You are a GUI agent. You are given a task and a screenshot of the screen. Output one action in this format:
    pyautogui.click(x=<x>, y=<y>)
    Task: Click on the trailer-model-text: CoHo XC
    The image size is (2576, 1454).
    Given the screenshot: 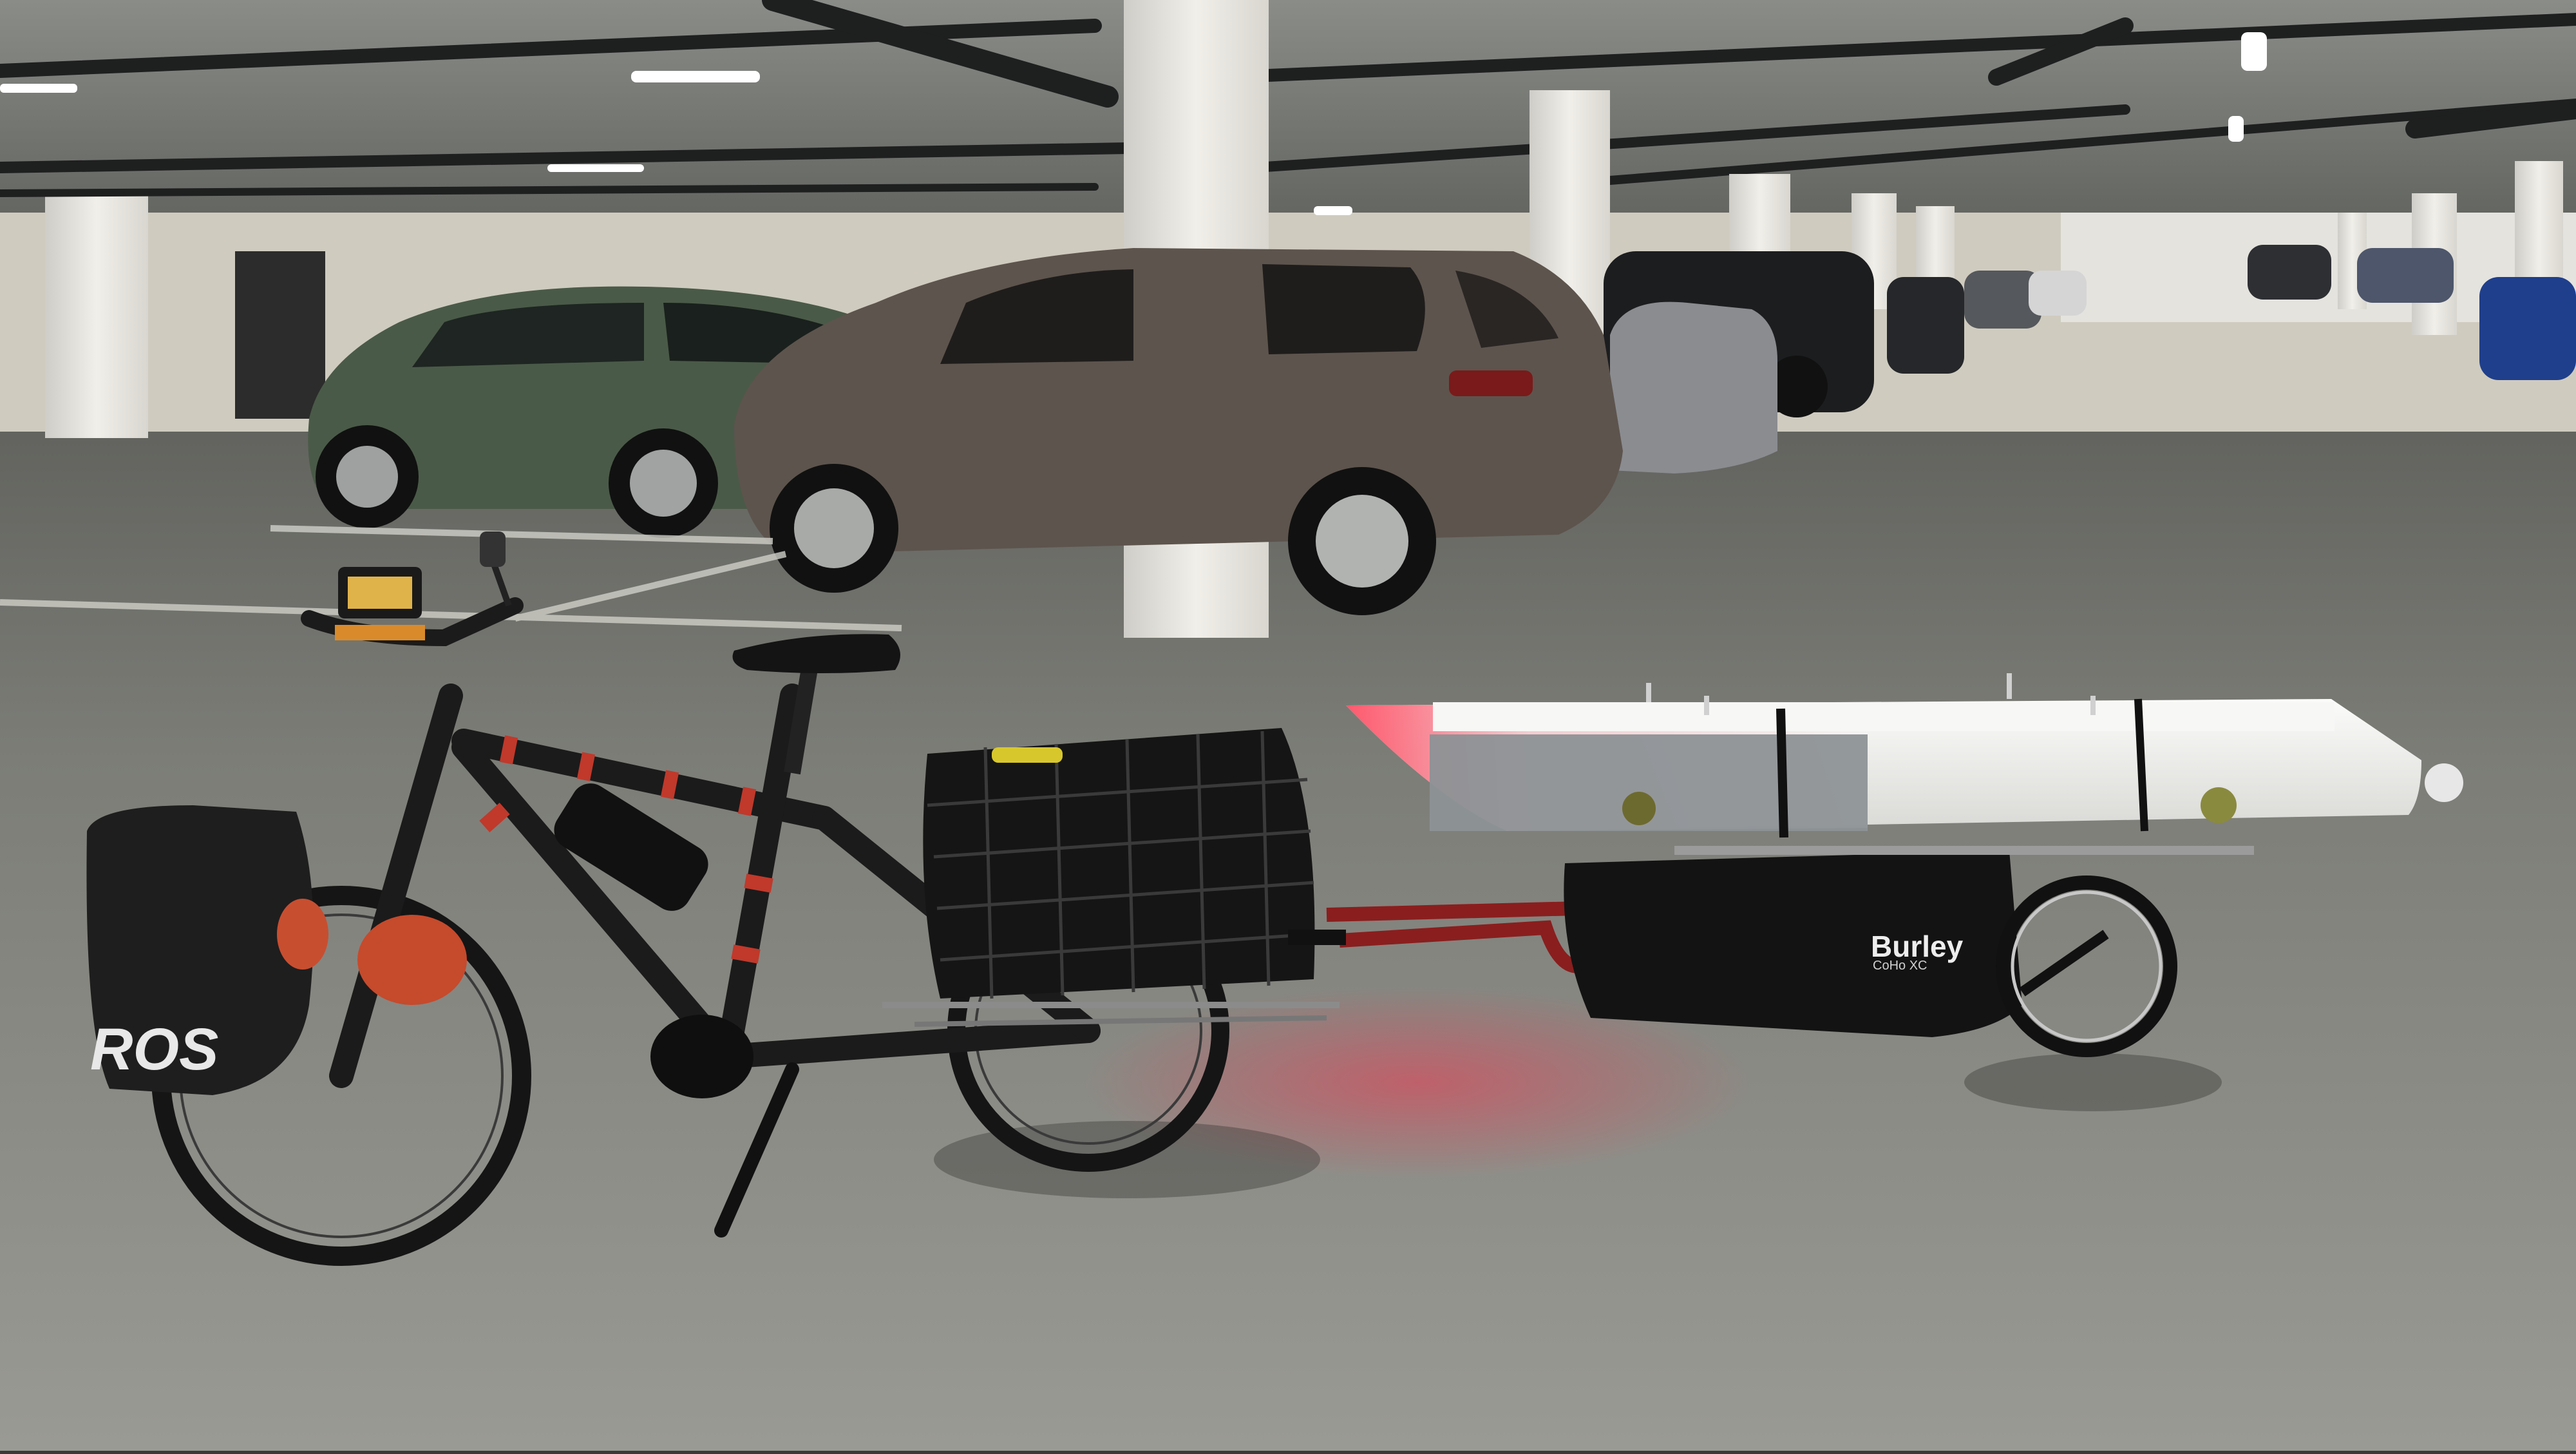 What is the action you would take?
    pyautogui.click(x=1900, y=966)
    